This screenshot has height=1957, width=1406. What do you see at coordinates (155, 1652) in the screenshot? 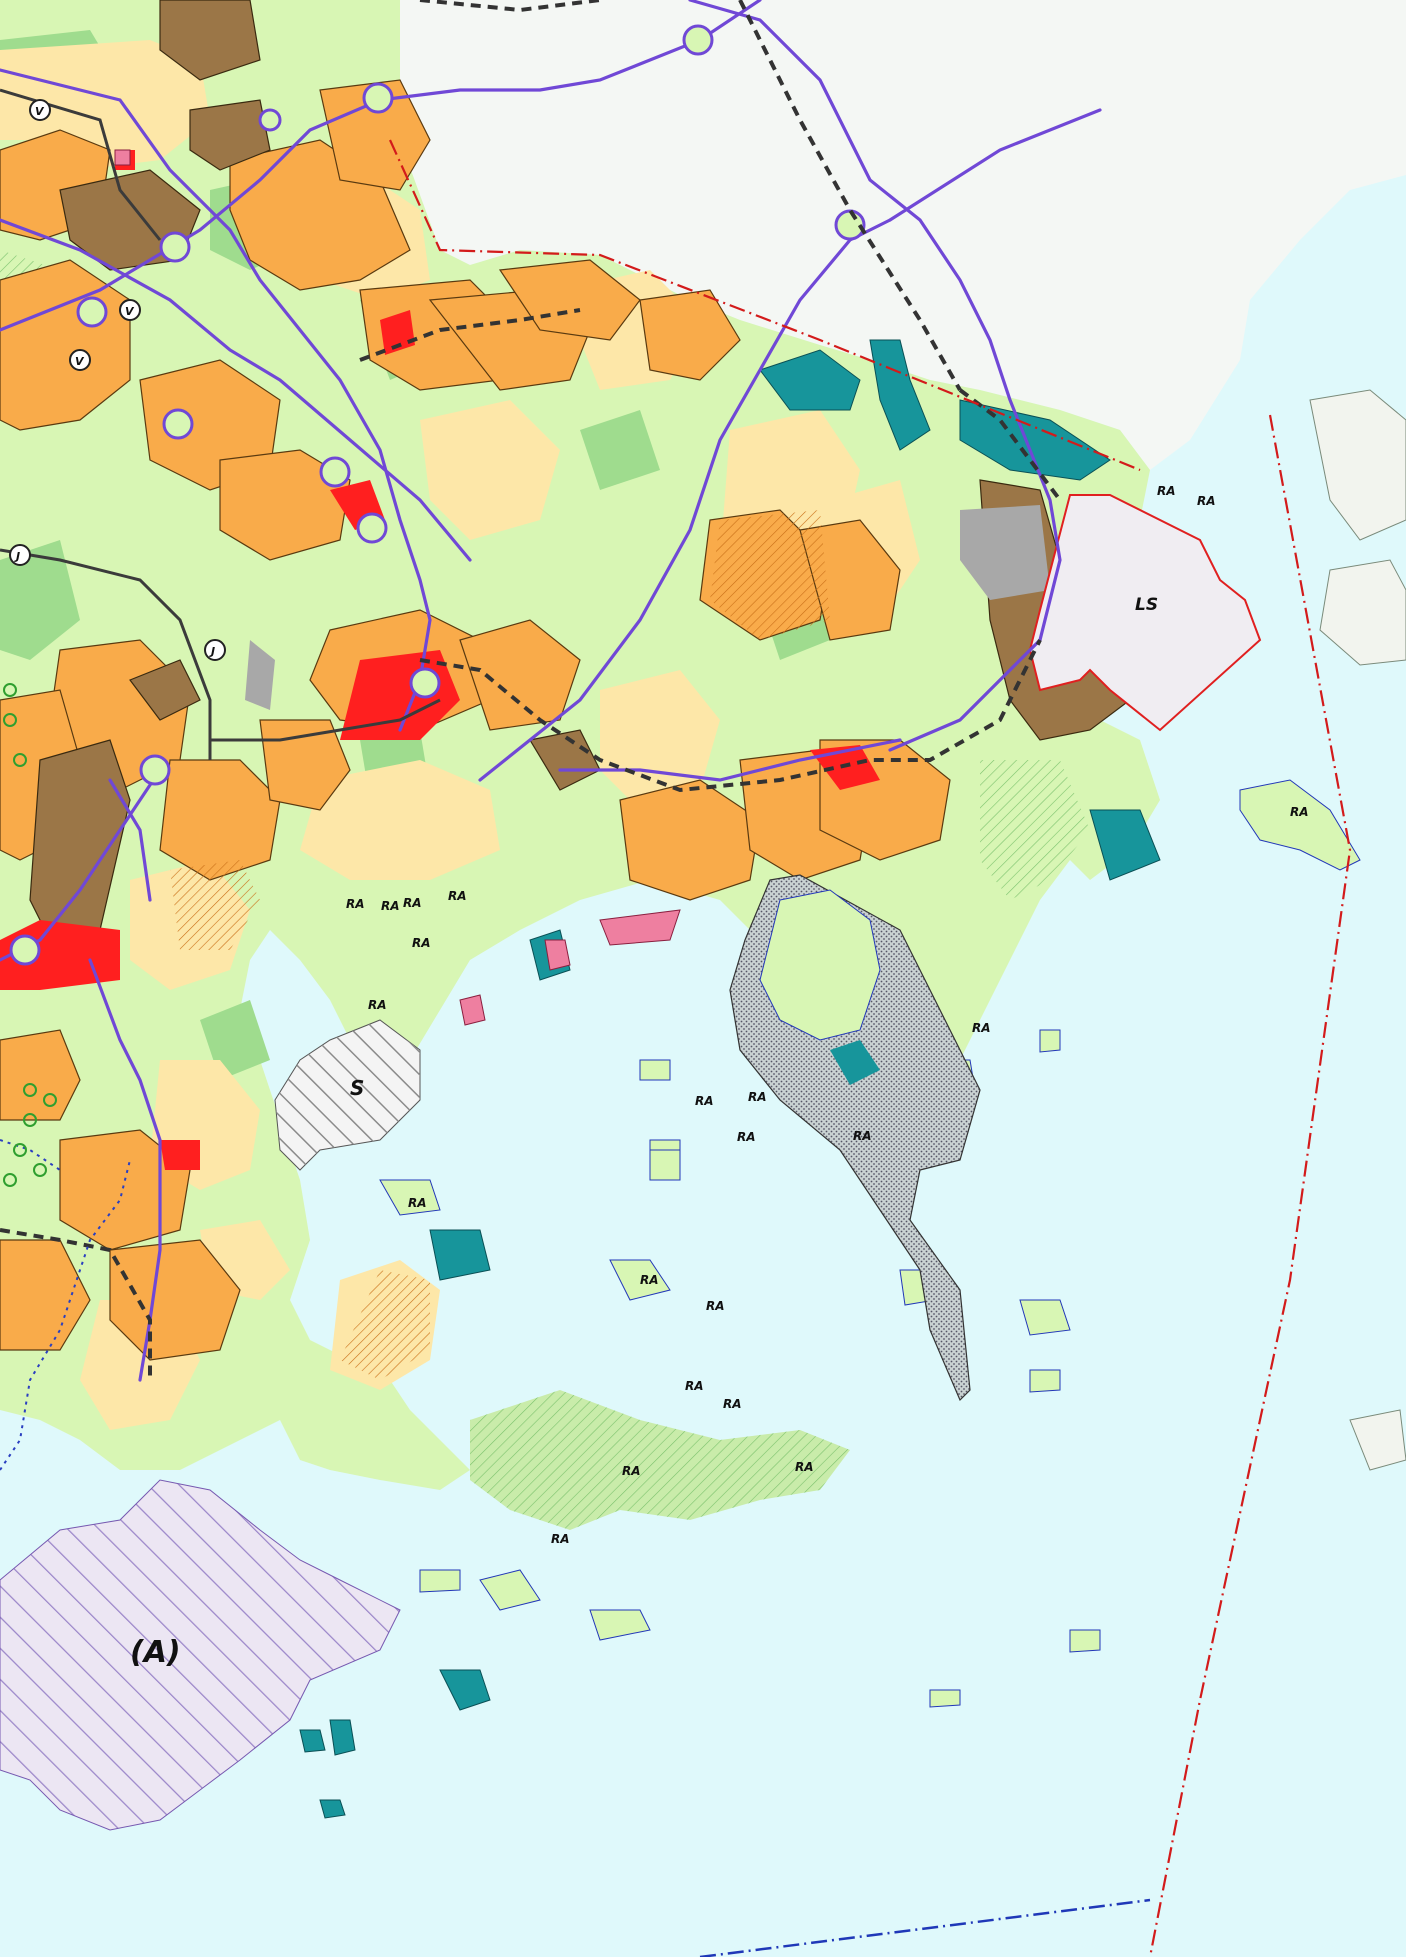
I see `a-label: (A)` at bounding box center [155, 1652].